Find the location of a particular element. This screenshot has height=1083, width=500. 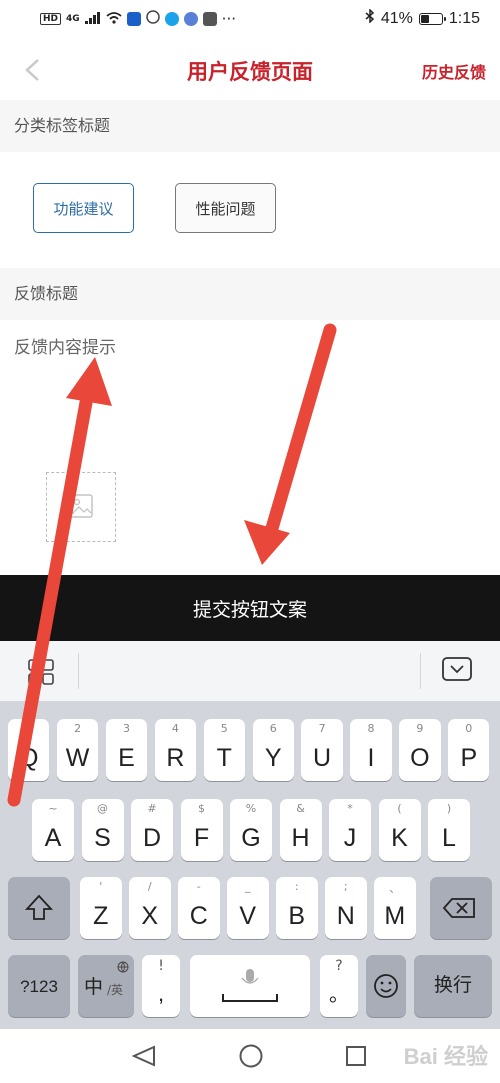

key-primary-char: M is located at coordinates (395, 916).